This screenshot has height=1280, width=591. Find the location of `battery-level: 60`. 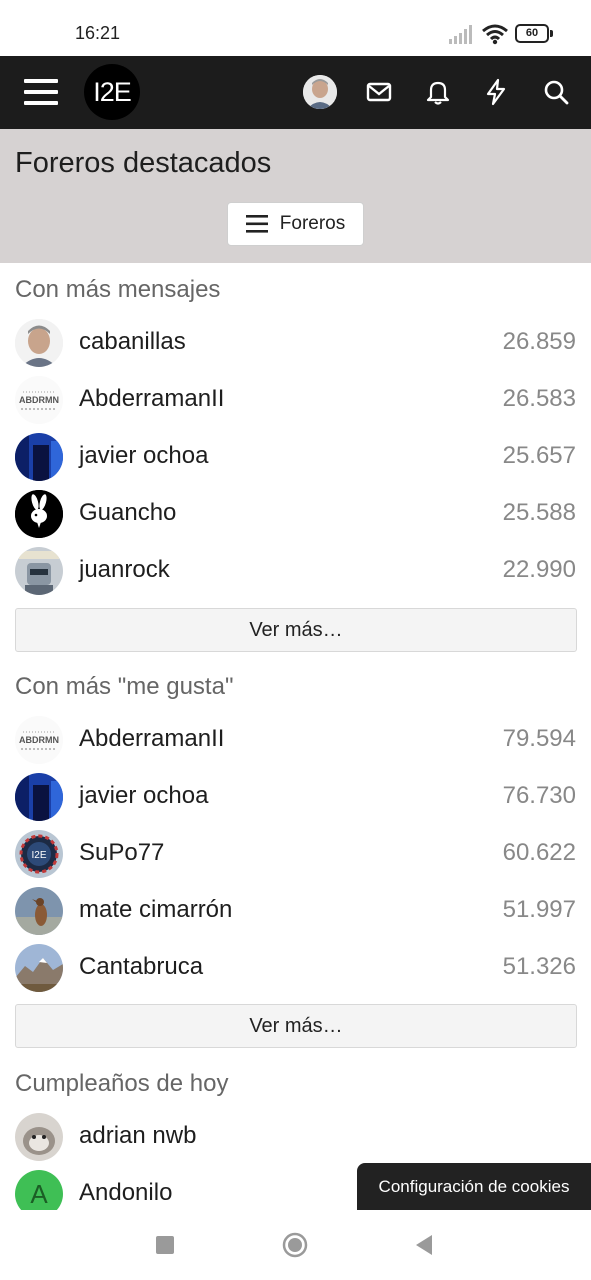

battery-level: 60 is located at coordinates (532, 33).